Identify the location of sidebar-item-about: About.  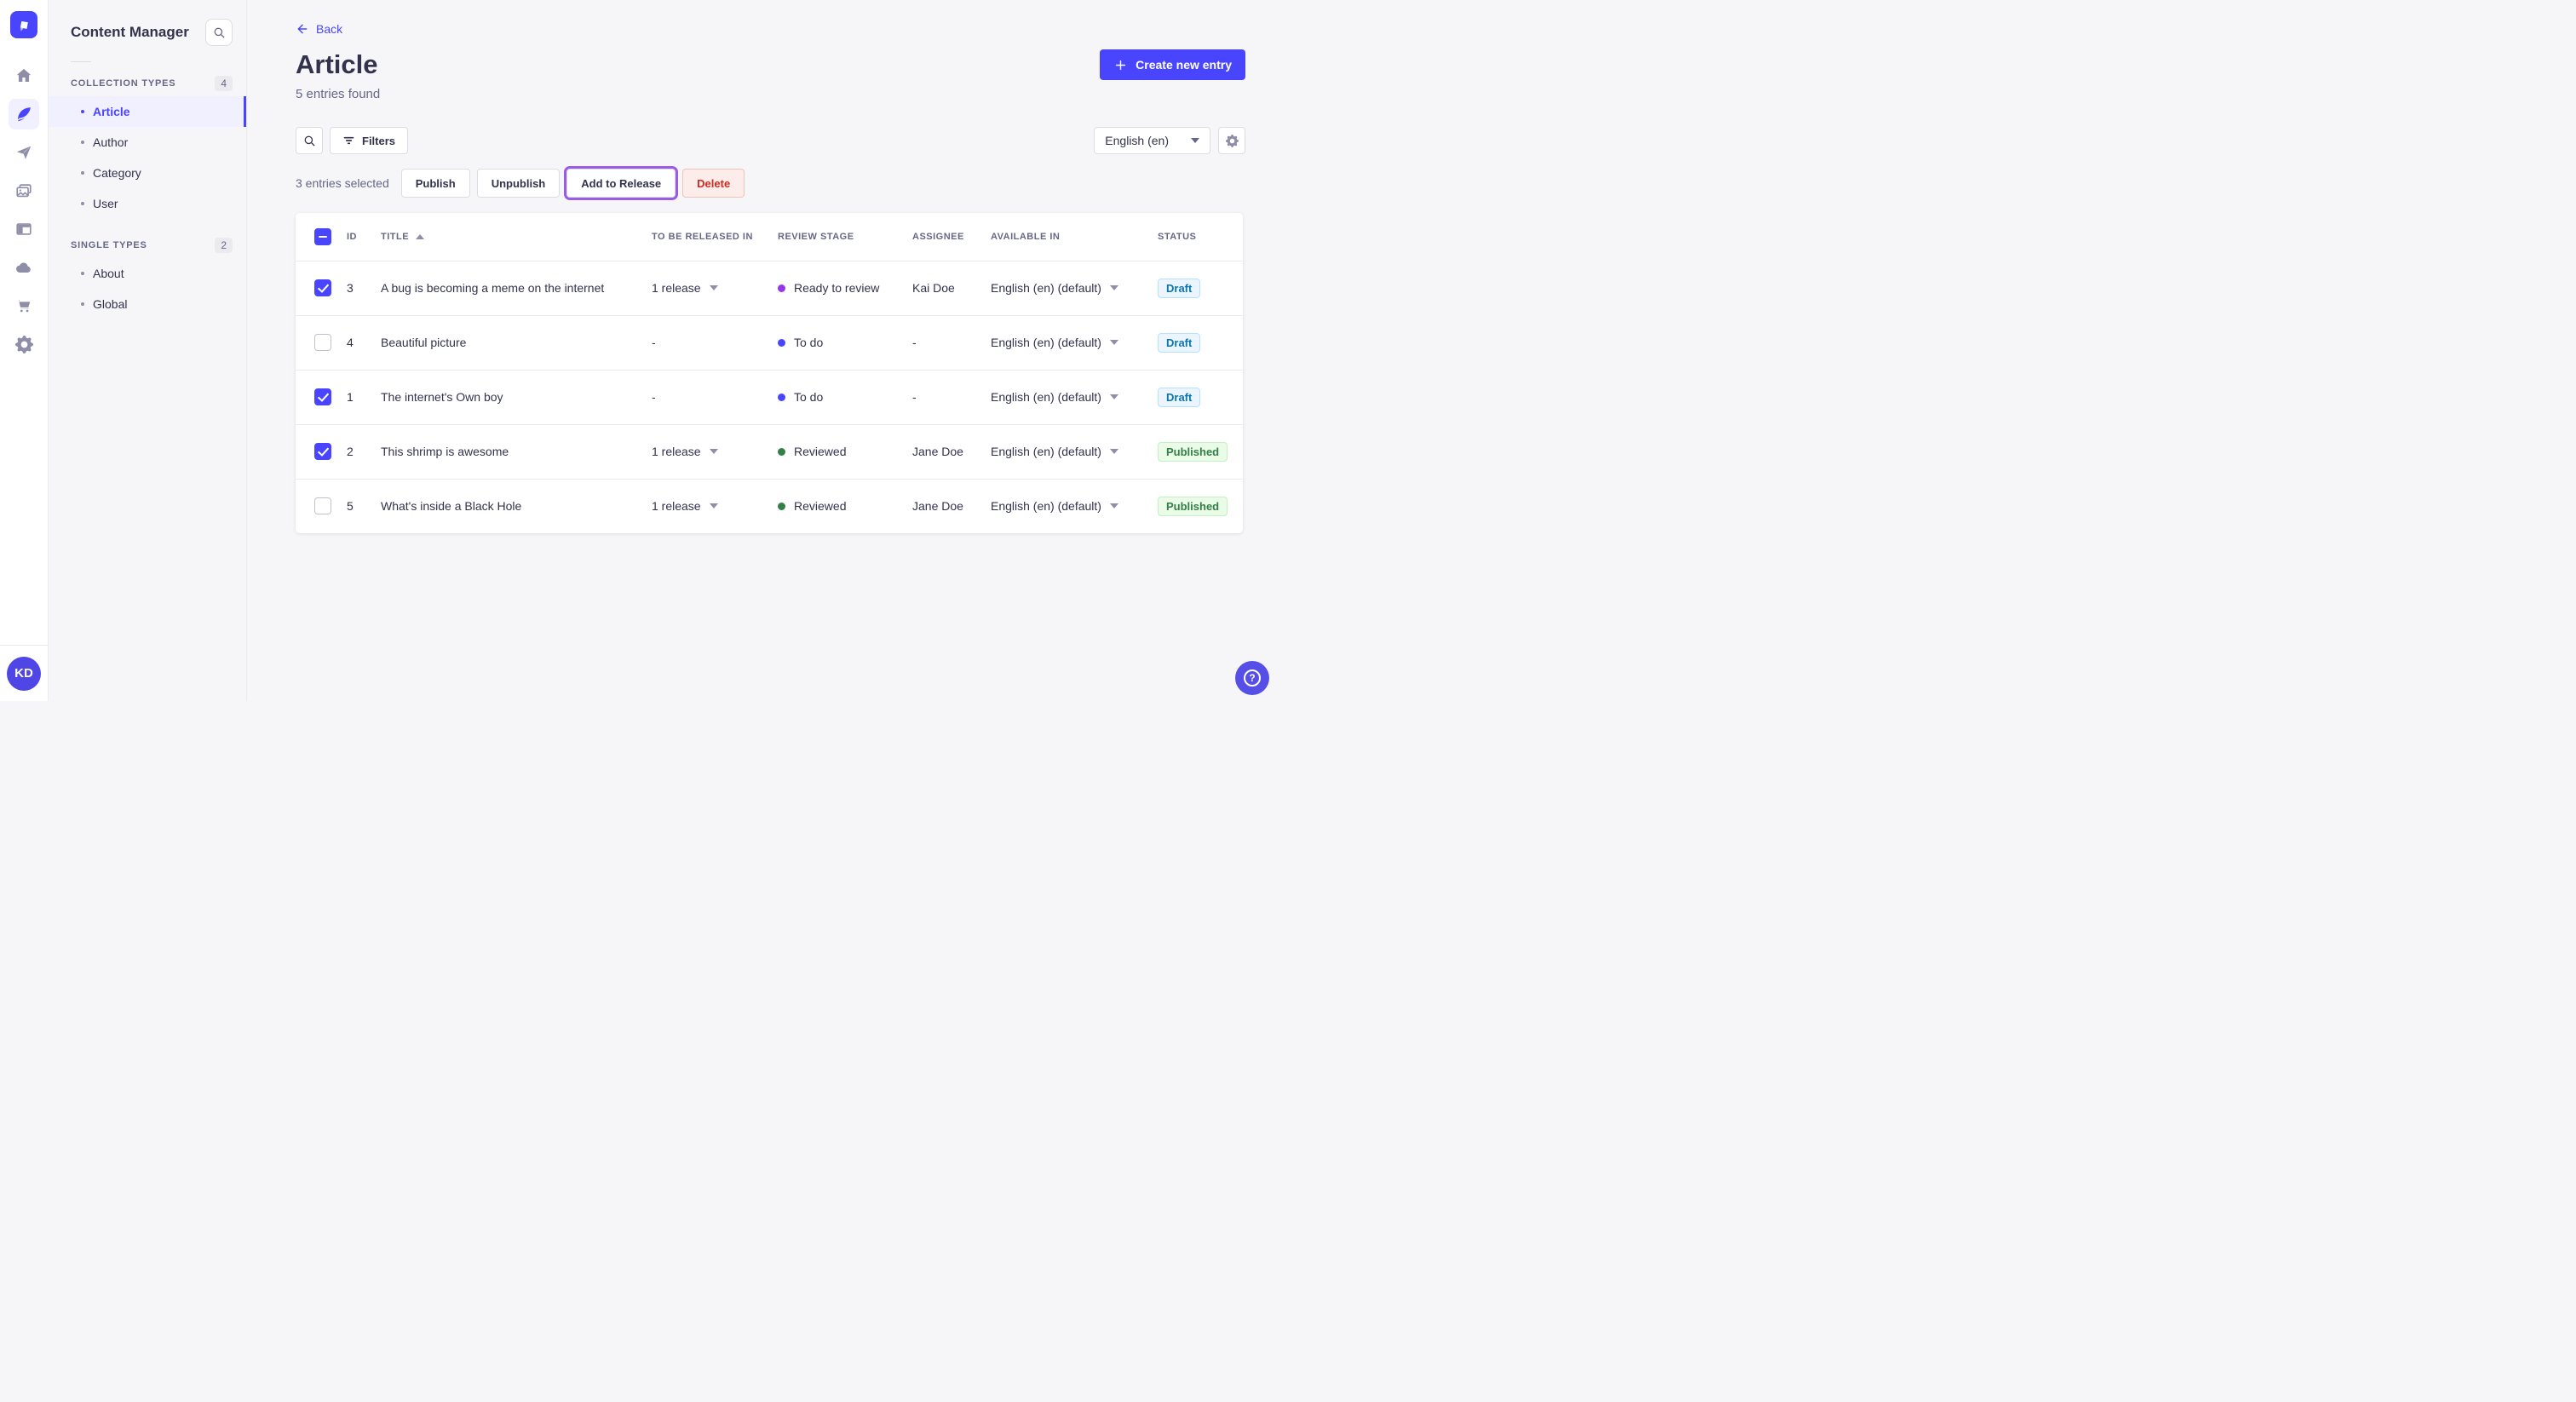
(148, 273).